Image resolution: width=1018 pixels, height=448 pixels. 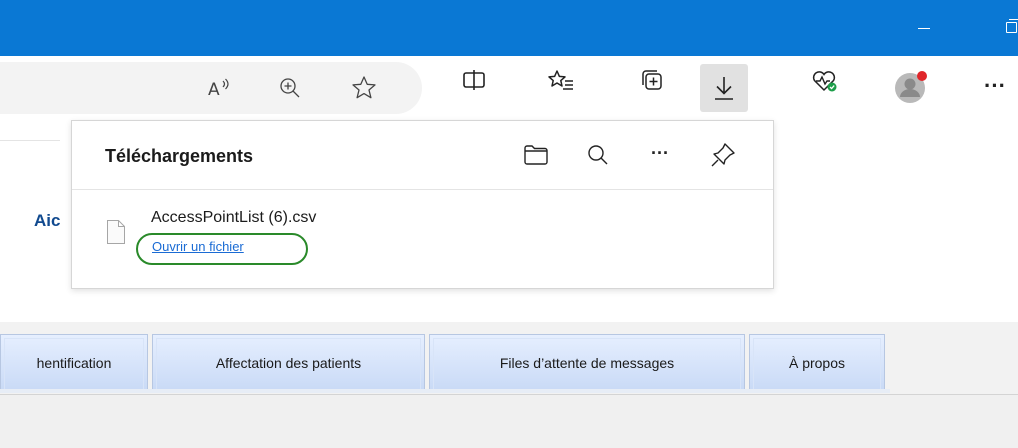 What do you see at coordinates (1007, 28) in the screenshot?
I see `restore-button` at bounding box center [1007, 28].